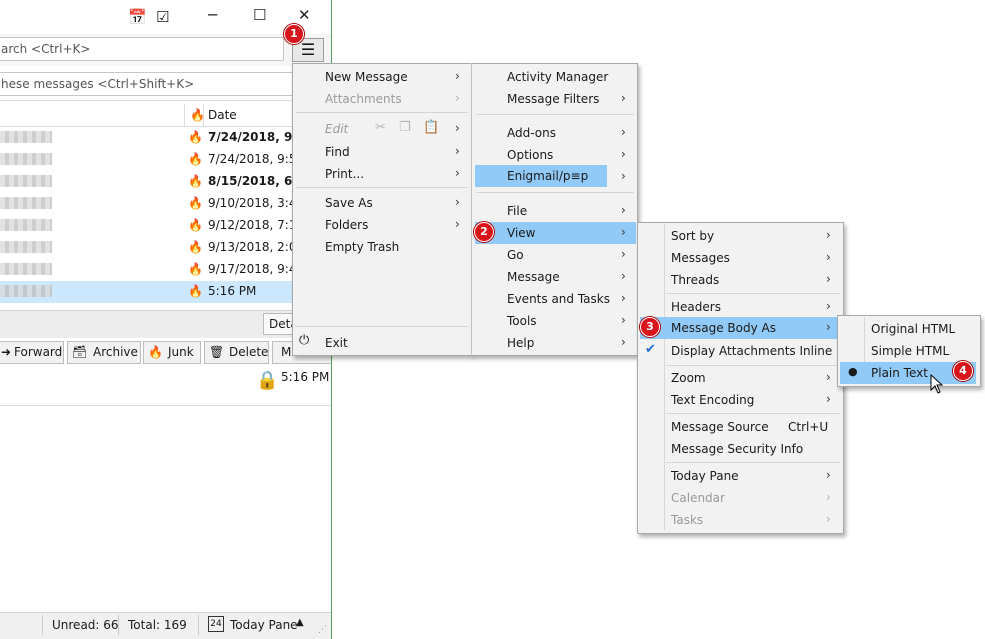 The width and height of the screenshot is (985, 639). I want to click on message-row: 🔥 9/17/2018, 9:44, so click(165, 270).